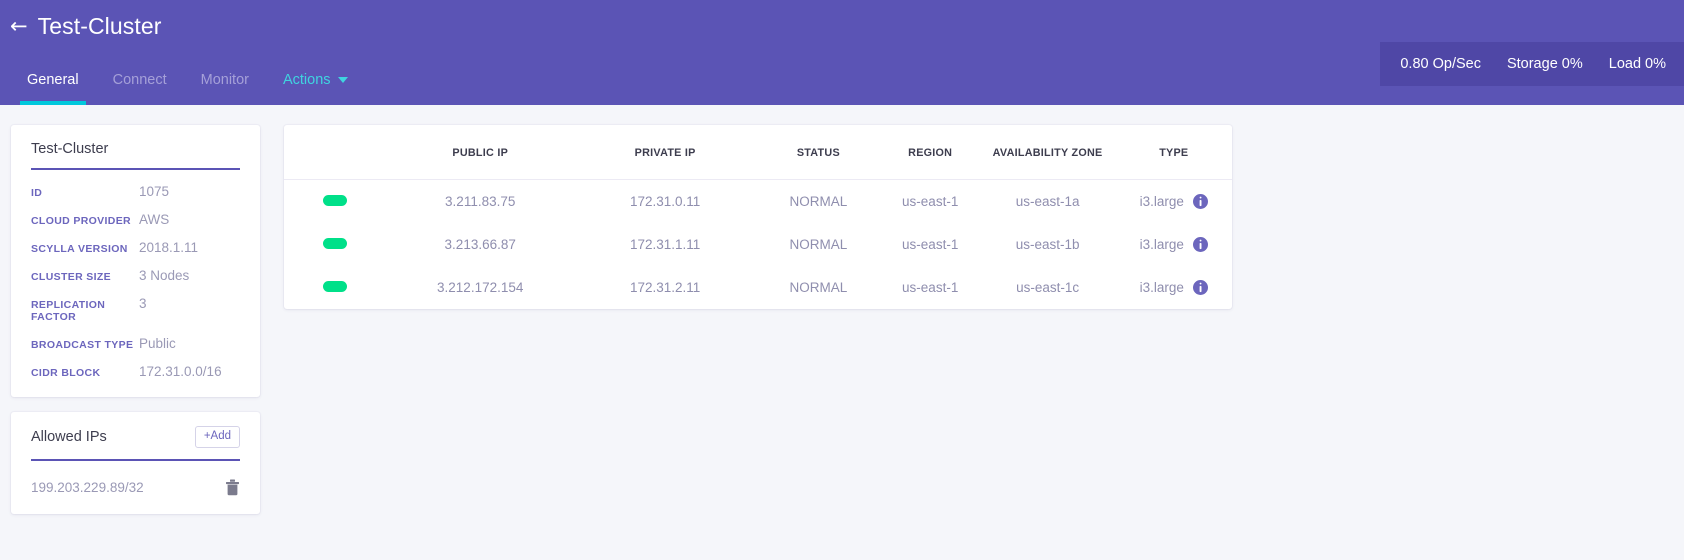 This screenshot has height=560, width=1684. What do you see at coordinates (154, 219) in the screenshot?
I see `info-value-cloud-provider: AWS` at bounding box center [154, 219].